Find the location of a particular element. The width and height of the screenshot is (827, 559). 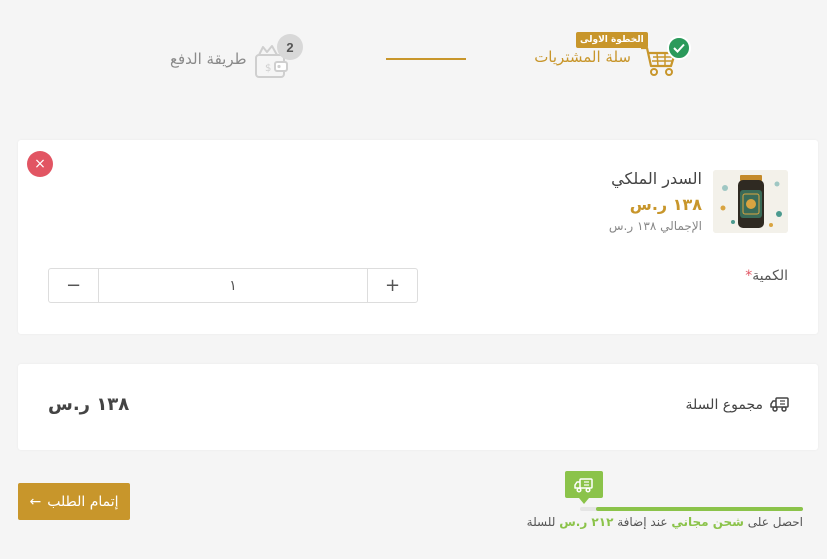

shipping-text-part3: للسلة is located at coordinates (541, 522).